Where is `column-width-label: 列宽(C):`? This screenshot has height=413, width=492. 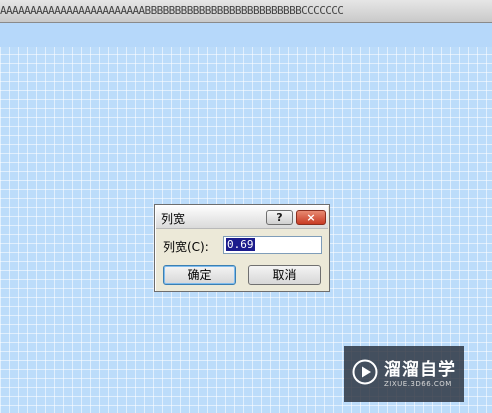
column-width-label: 列宽(C): is located at coordinates (186, 247).